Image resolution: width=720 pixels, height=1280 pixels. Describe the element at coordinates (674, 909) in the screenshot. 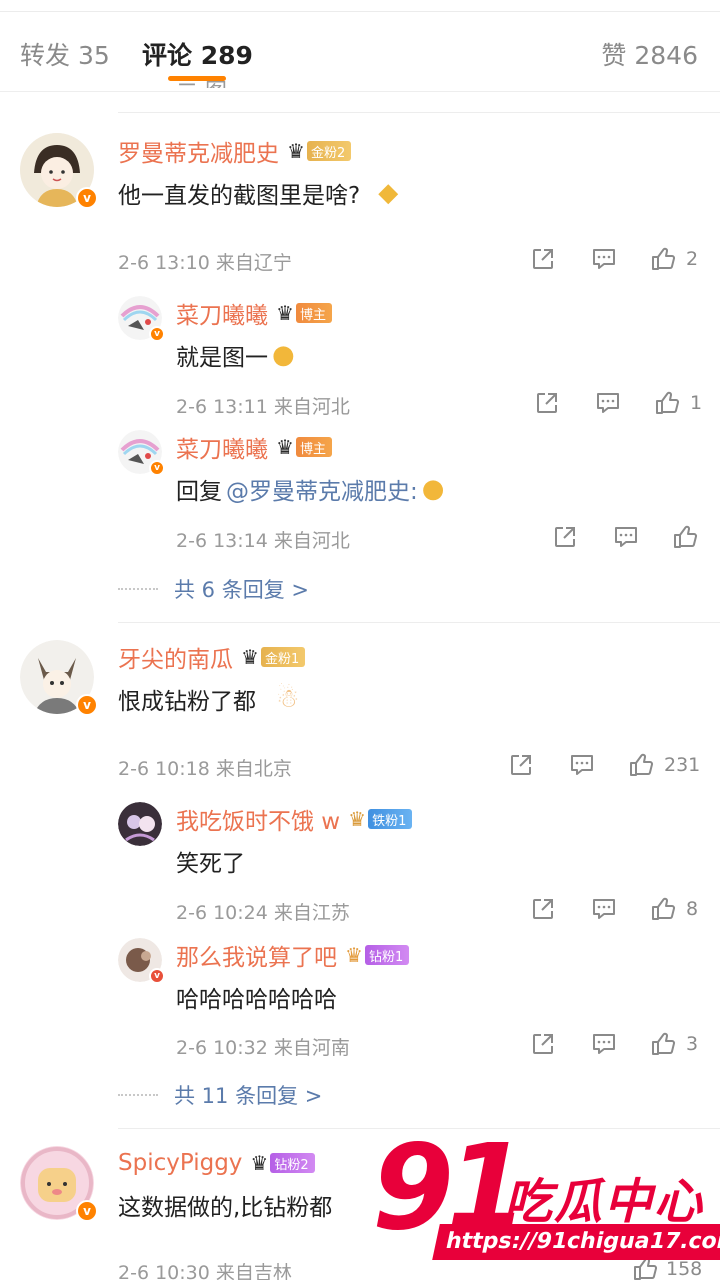

I see `like-button: 8` at that location.